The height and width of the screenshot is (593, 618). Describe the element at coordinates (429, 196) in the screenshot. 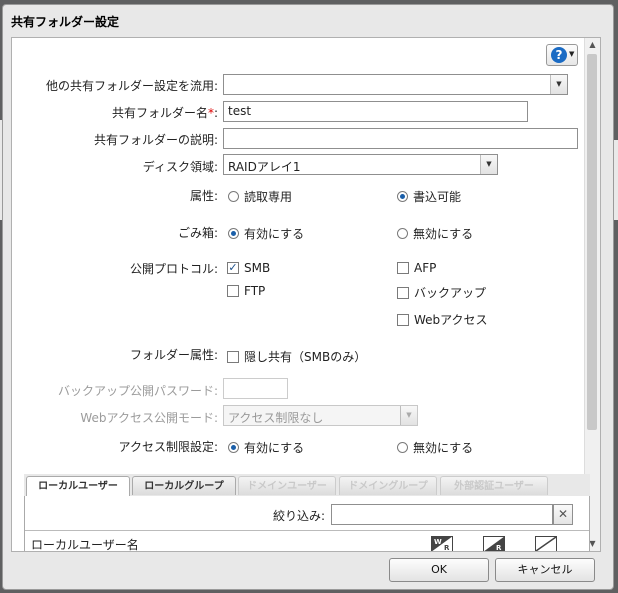

I see `attribute-writable-radio: 書込可能` at that location.